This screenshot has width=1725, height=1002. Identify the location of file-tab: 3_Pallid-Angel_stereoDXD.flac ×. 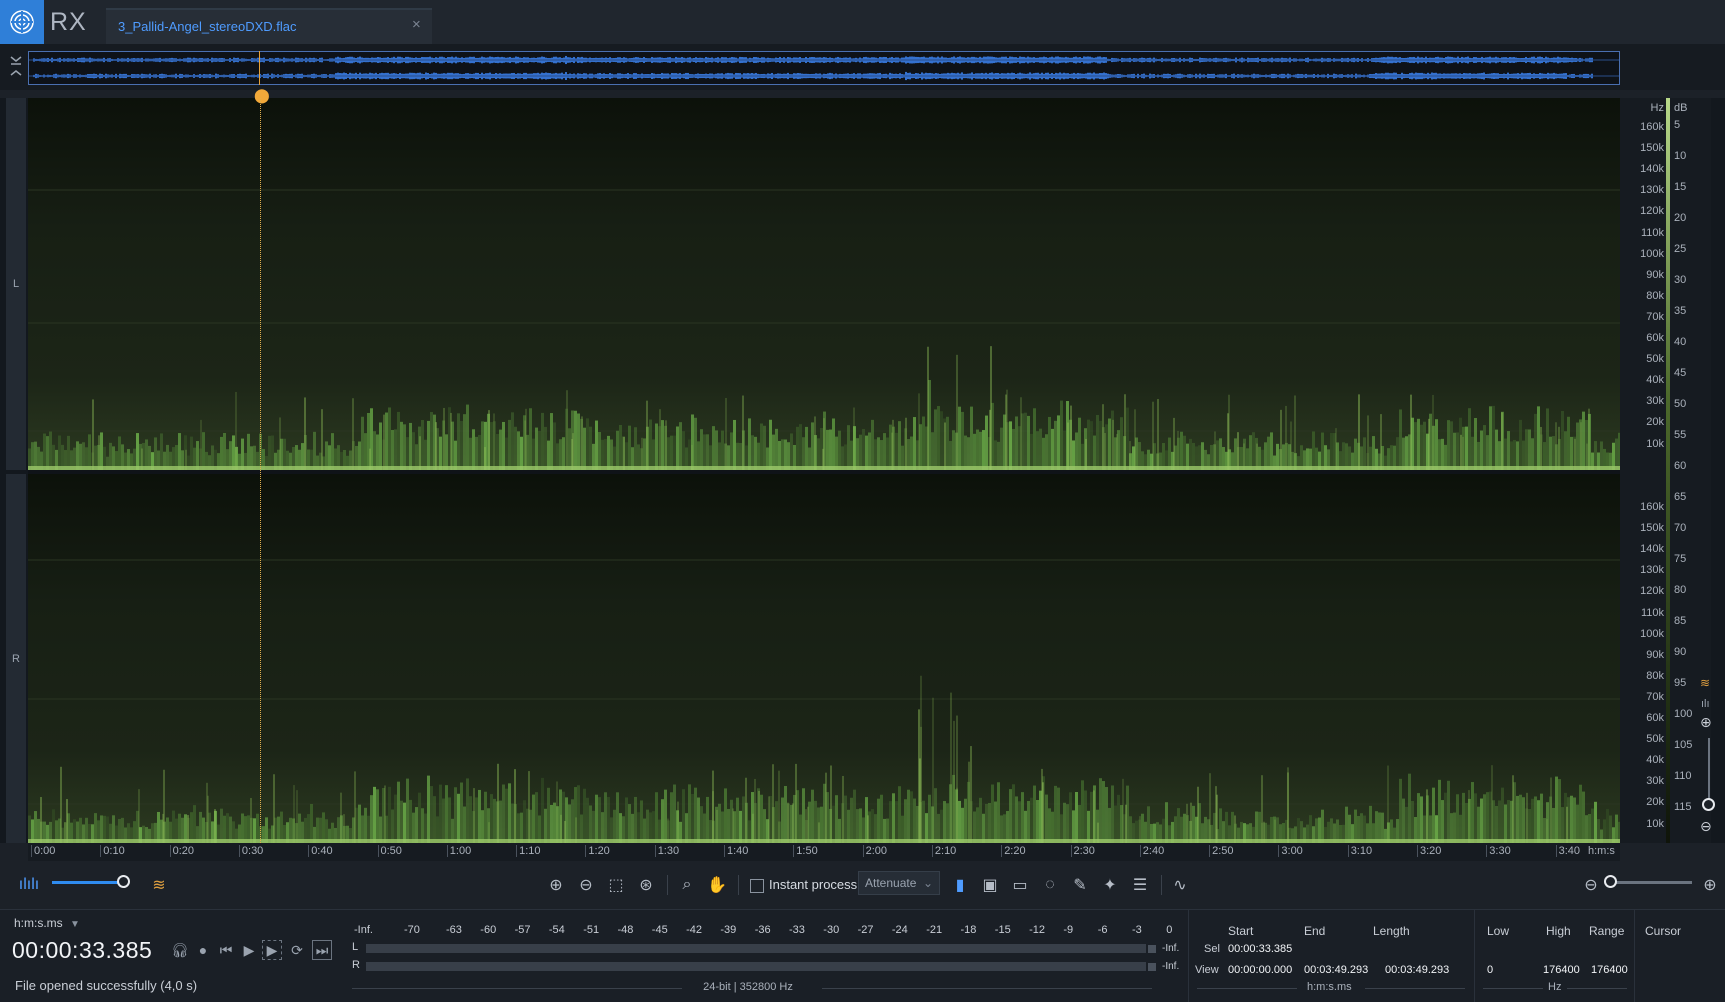
(269, 26).